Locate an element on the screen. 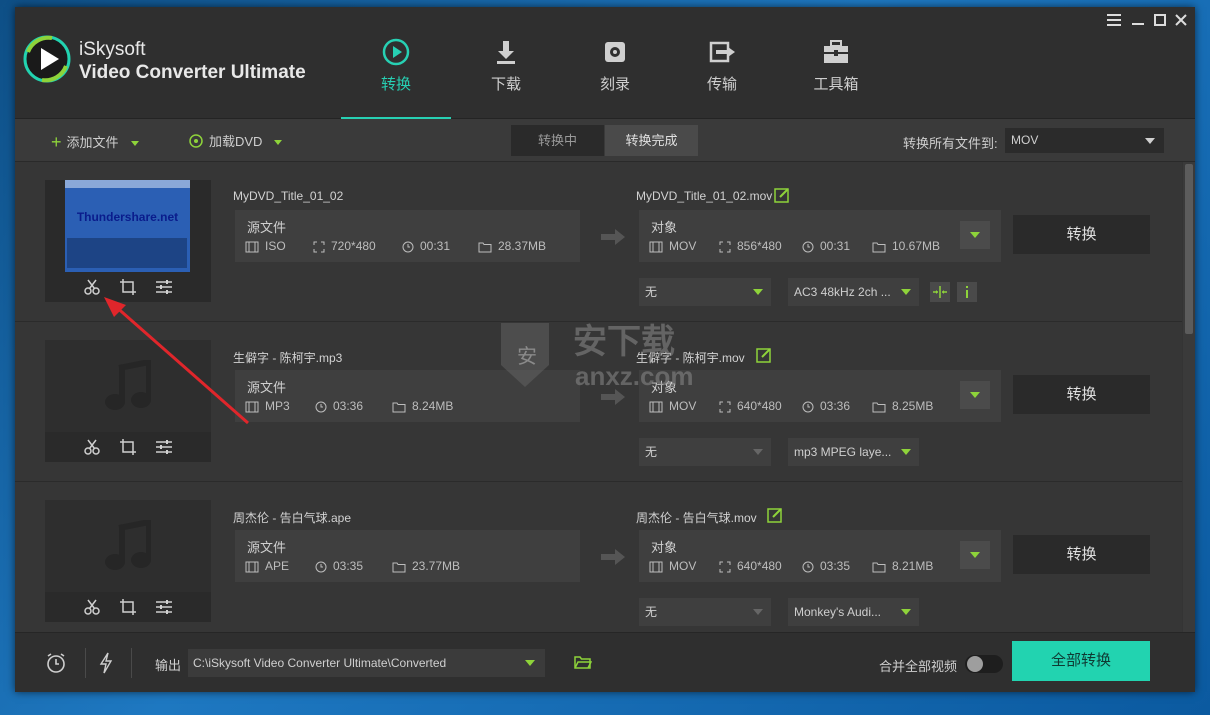 This screenshot has height=715, width=1210. arrow-right-icon is located at coordinates (613, 237).